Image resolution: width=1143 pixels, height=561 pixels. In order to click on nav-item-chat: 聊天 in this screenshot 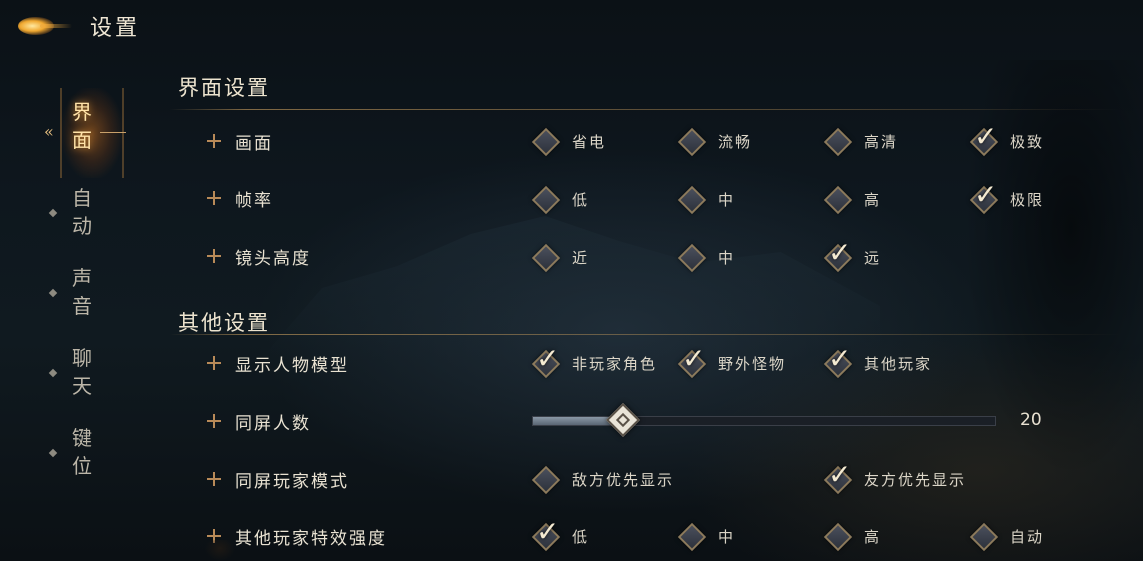, I will do `click(85, 374)`.